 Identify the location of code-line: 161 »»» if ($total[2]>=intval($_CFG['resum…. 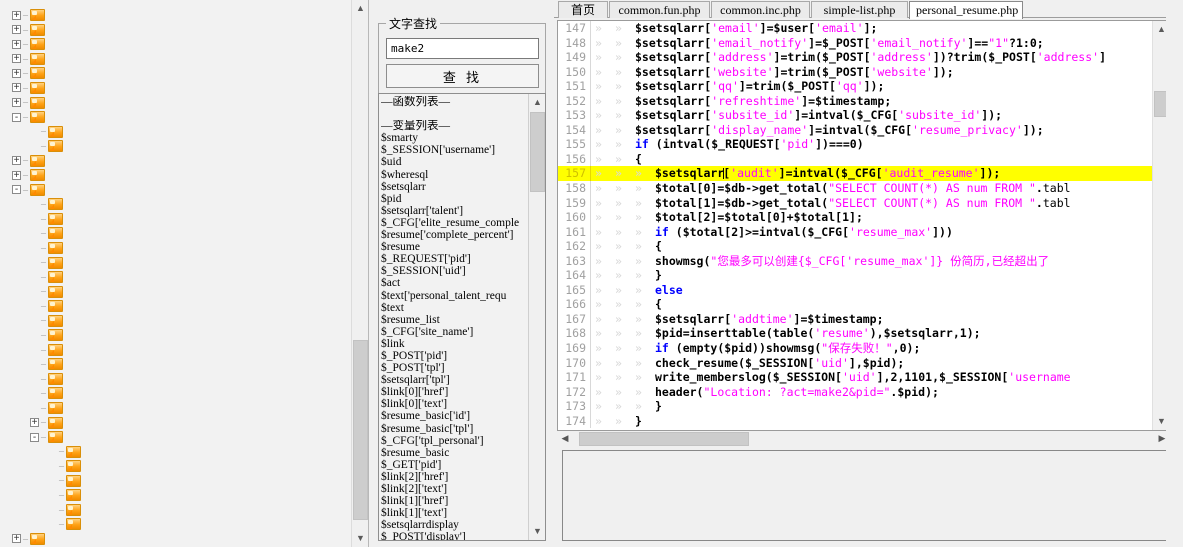
(855, 232).